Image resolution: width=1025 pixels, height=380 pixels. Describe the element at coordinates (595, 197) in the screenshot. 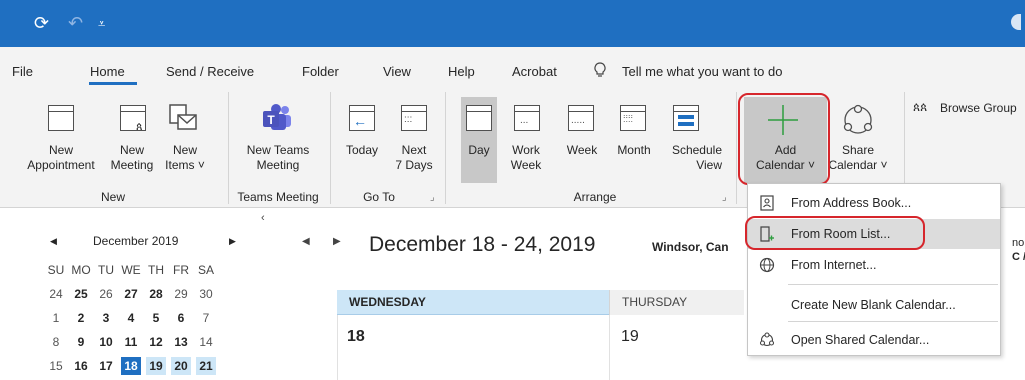

I see `group-label-arrange: Arrange` at that location.